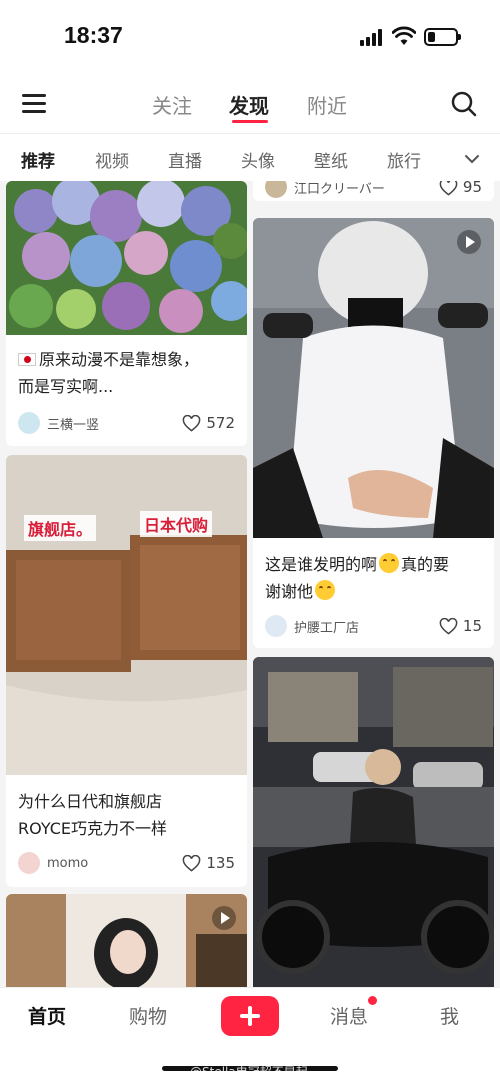 The height and width of the screenshot is (1084, 500). I want to click on card-image-motorbike, so click(373, 378).